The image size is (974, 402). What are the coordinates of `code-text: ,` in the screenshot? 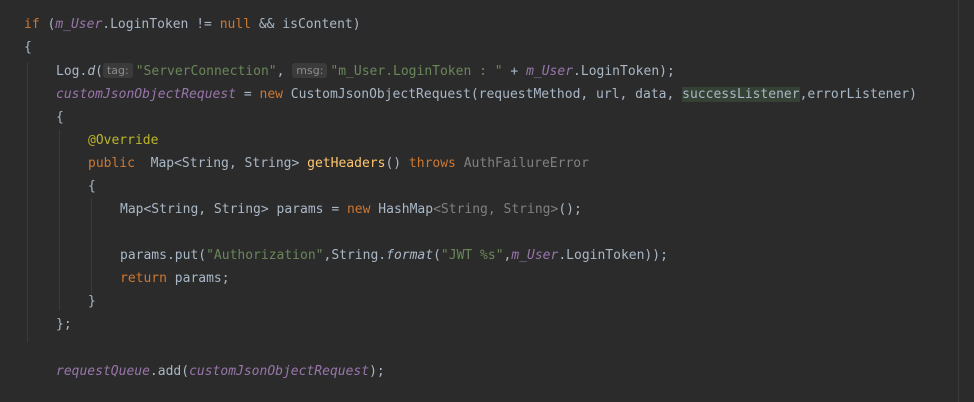 It's located at (284, 71).